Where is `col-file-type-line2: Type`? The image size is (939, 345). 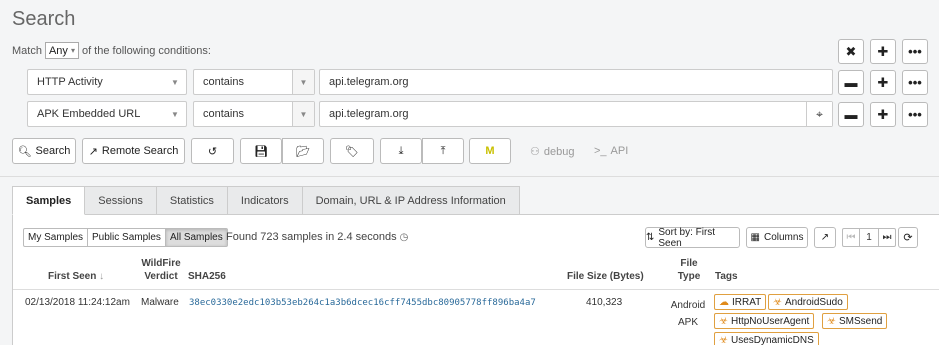
col-file-type-line2: Type is located at coordinates (689, 276).